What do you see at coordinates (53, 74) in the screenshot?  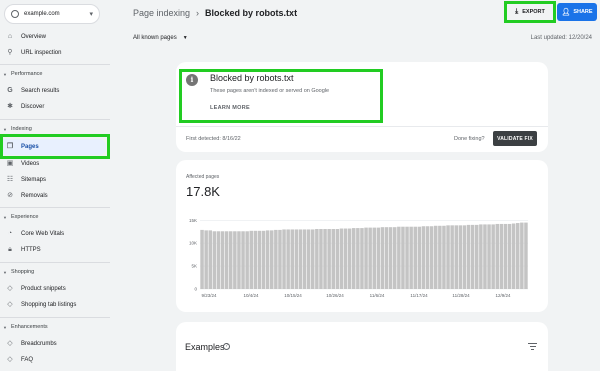 I see `section-performance: ▼ Performance` at bounding box center [53, 74].